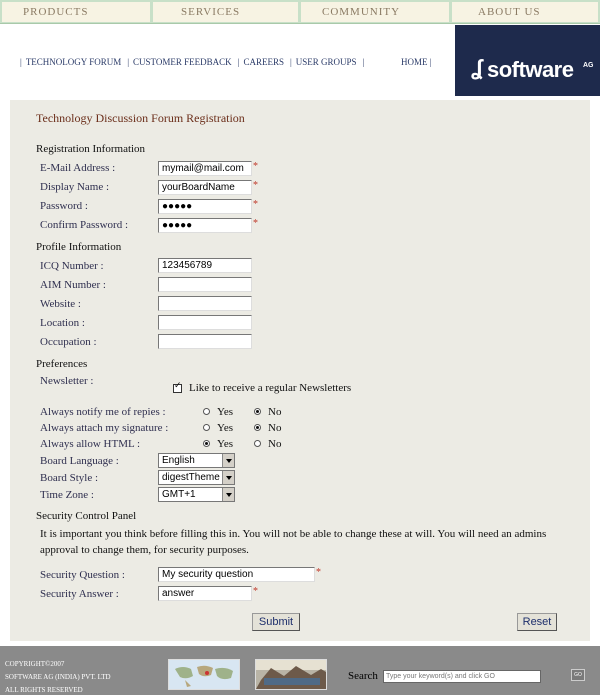 The width and height of the screenshot is (600, 695). What do you see at coordinates (205, 284) in the screenshot?
I see `aim-field` at bounding box center [205, 284].